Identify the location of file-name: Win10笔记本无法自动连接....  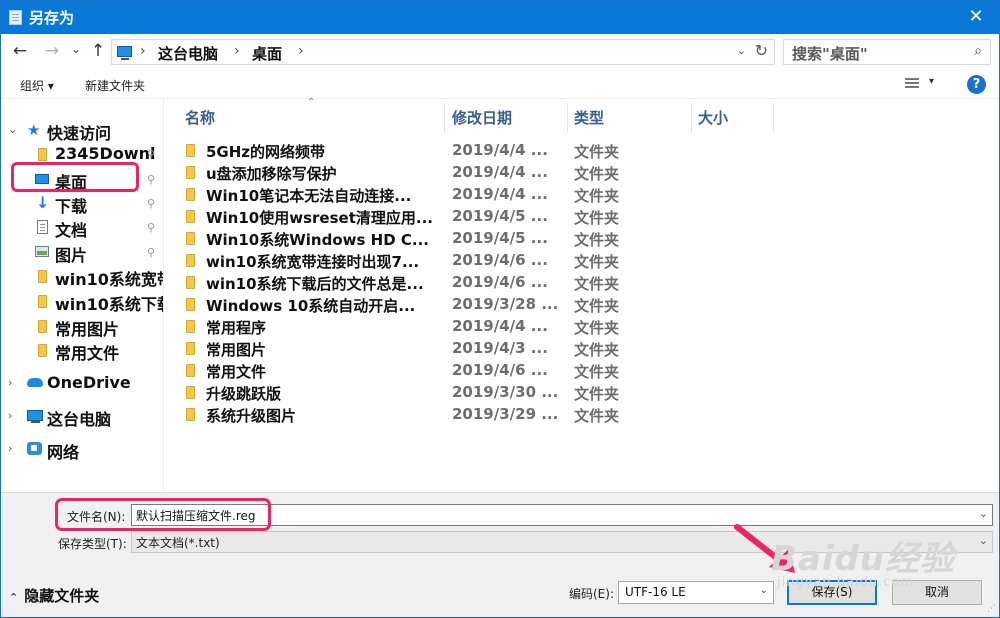
(309, 196).